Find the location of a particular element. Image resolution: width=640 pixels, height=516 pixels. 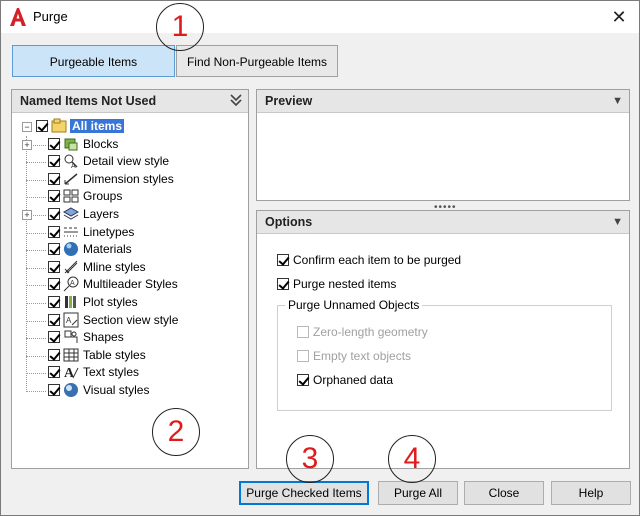

dimension-icon is located at coordinates (71, 179).